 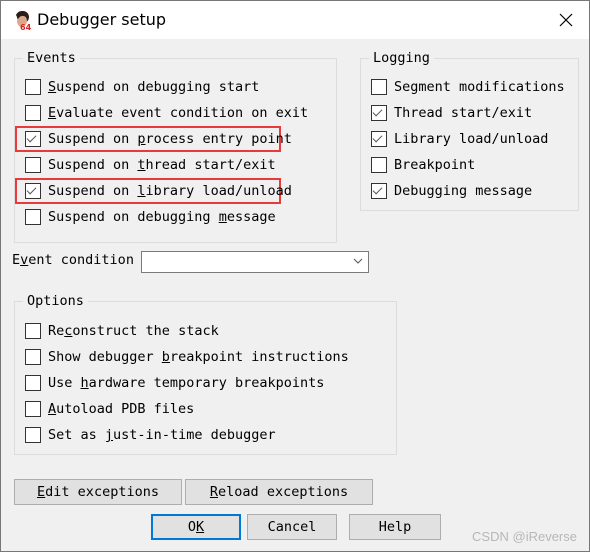 I want to click on reload-exceptions-button: Reload exceptions, so click(x=279, y=492).